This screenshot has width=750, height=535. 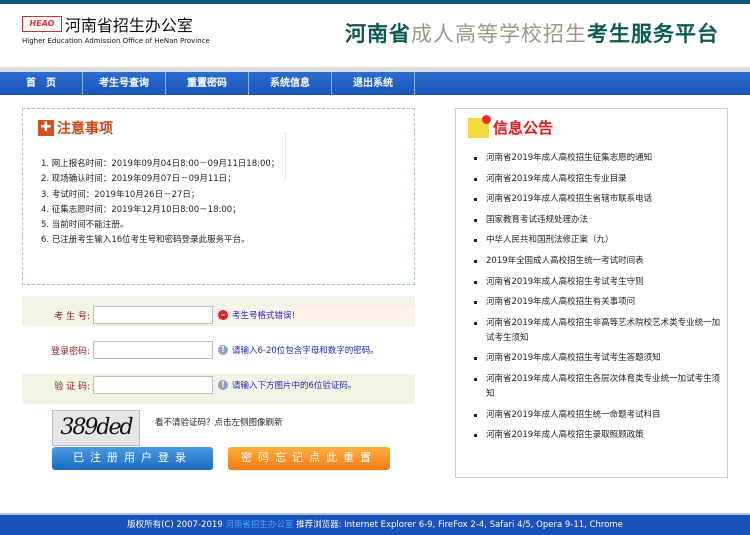 I want to click on copyright: 版权所有(C) 2007-2019, so click(x=176, y=525).